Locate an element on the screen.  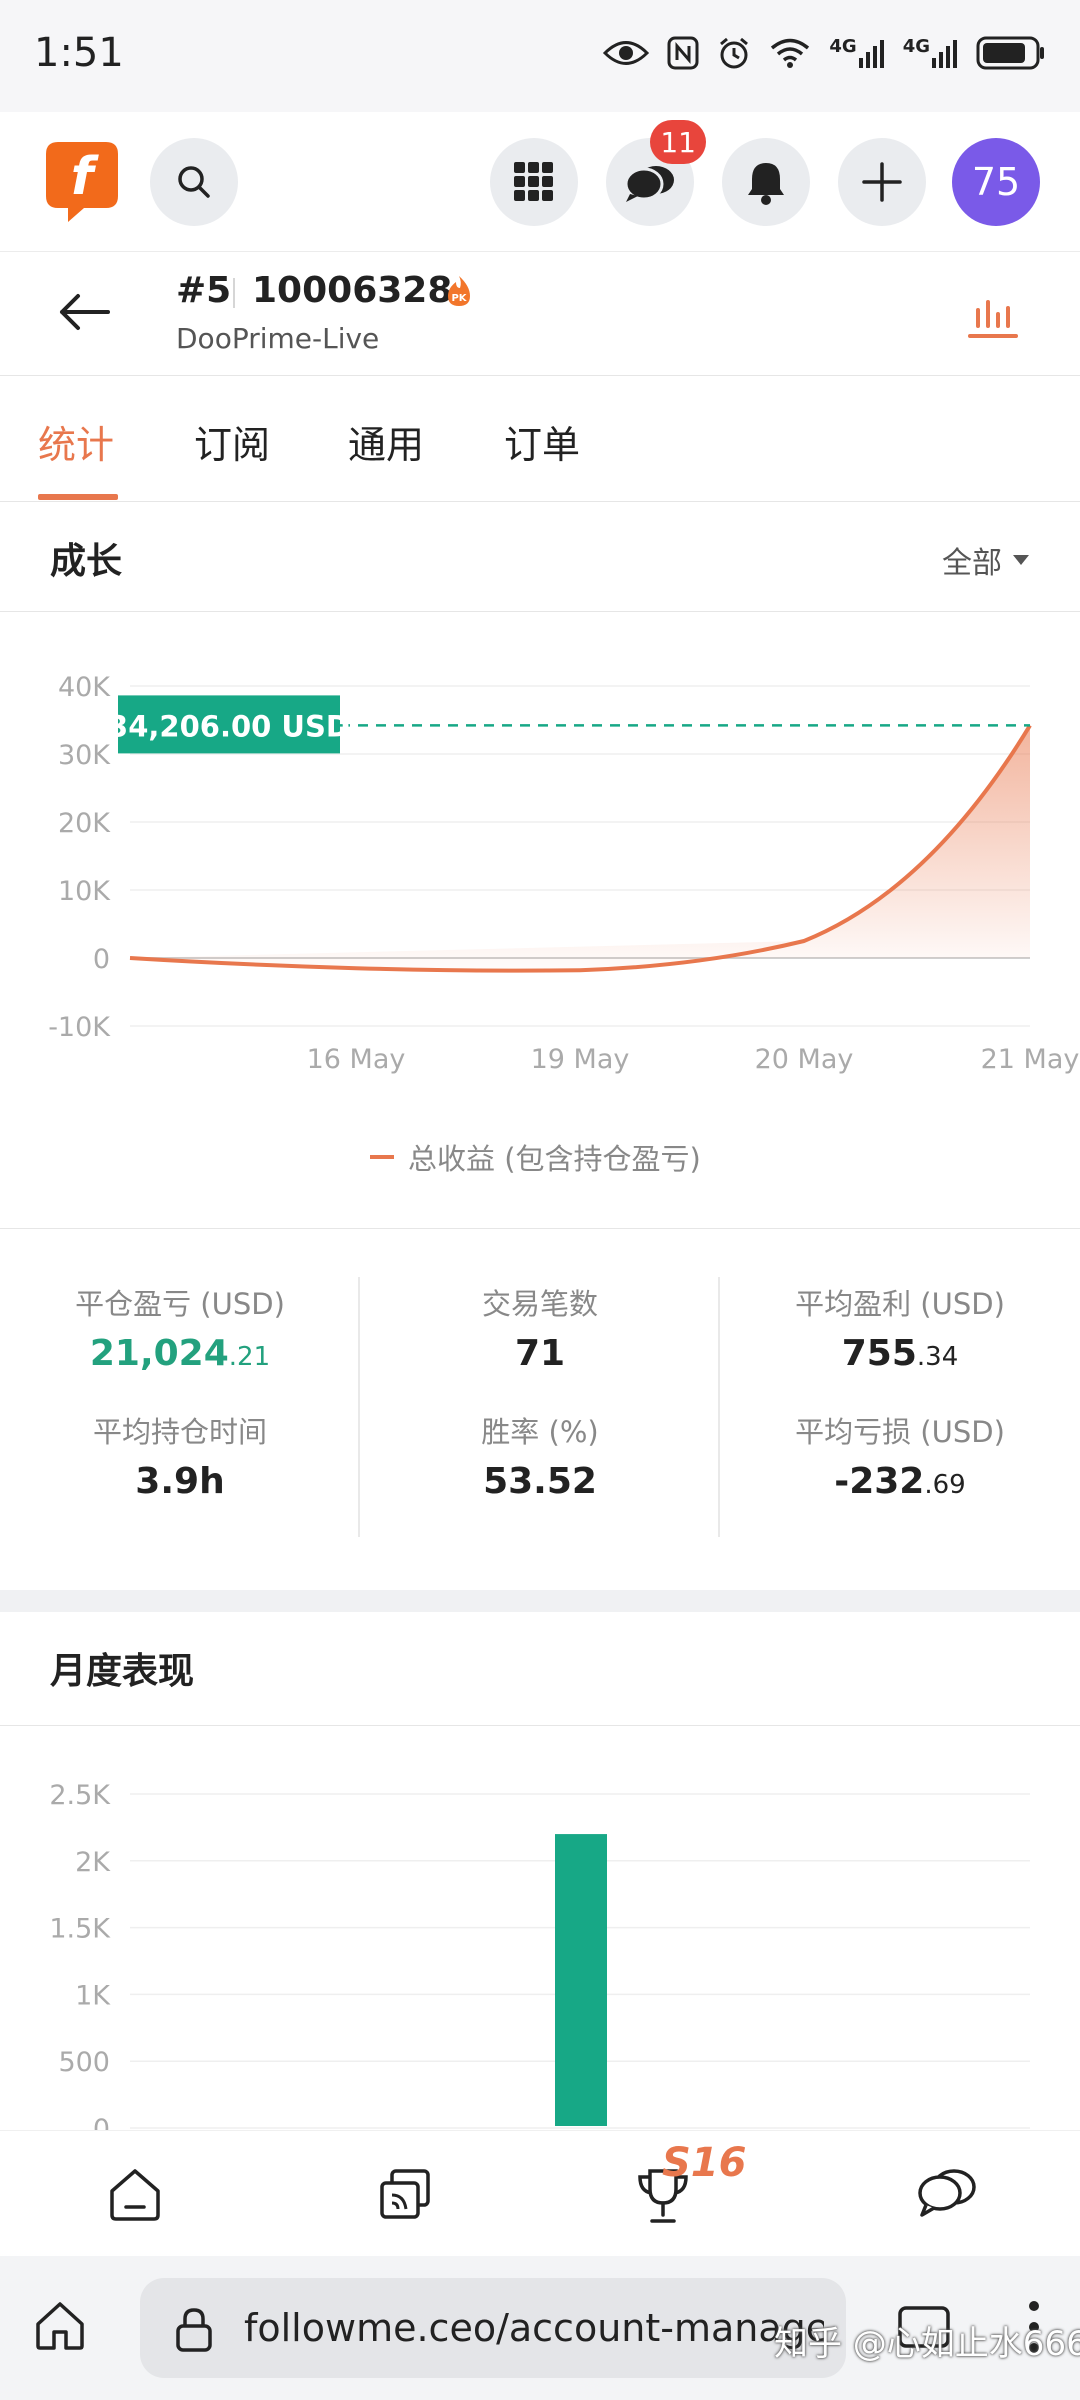
stat-value-dec: .69 is located at coordinates (945, 1485).